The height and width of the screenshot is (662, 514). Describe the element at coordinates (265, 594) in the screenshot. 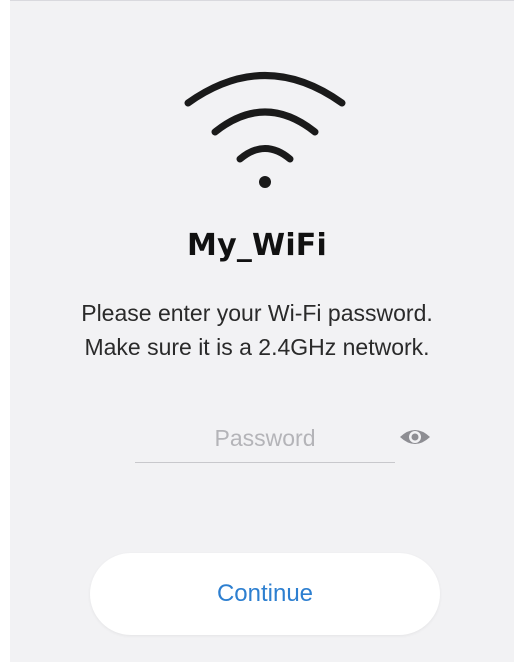

I see `continue-button: Continue` at that location.